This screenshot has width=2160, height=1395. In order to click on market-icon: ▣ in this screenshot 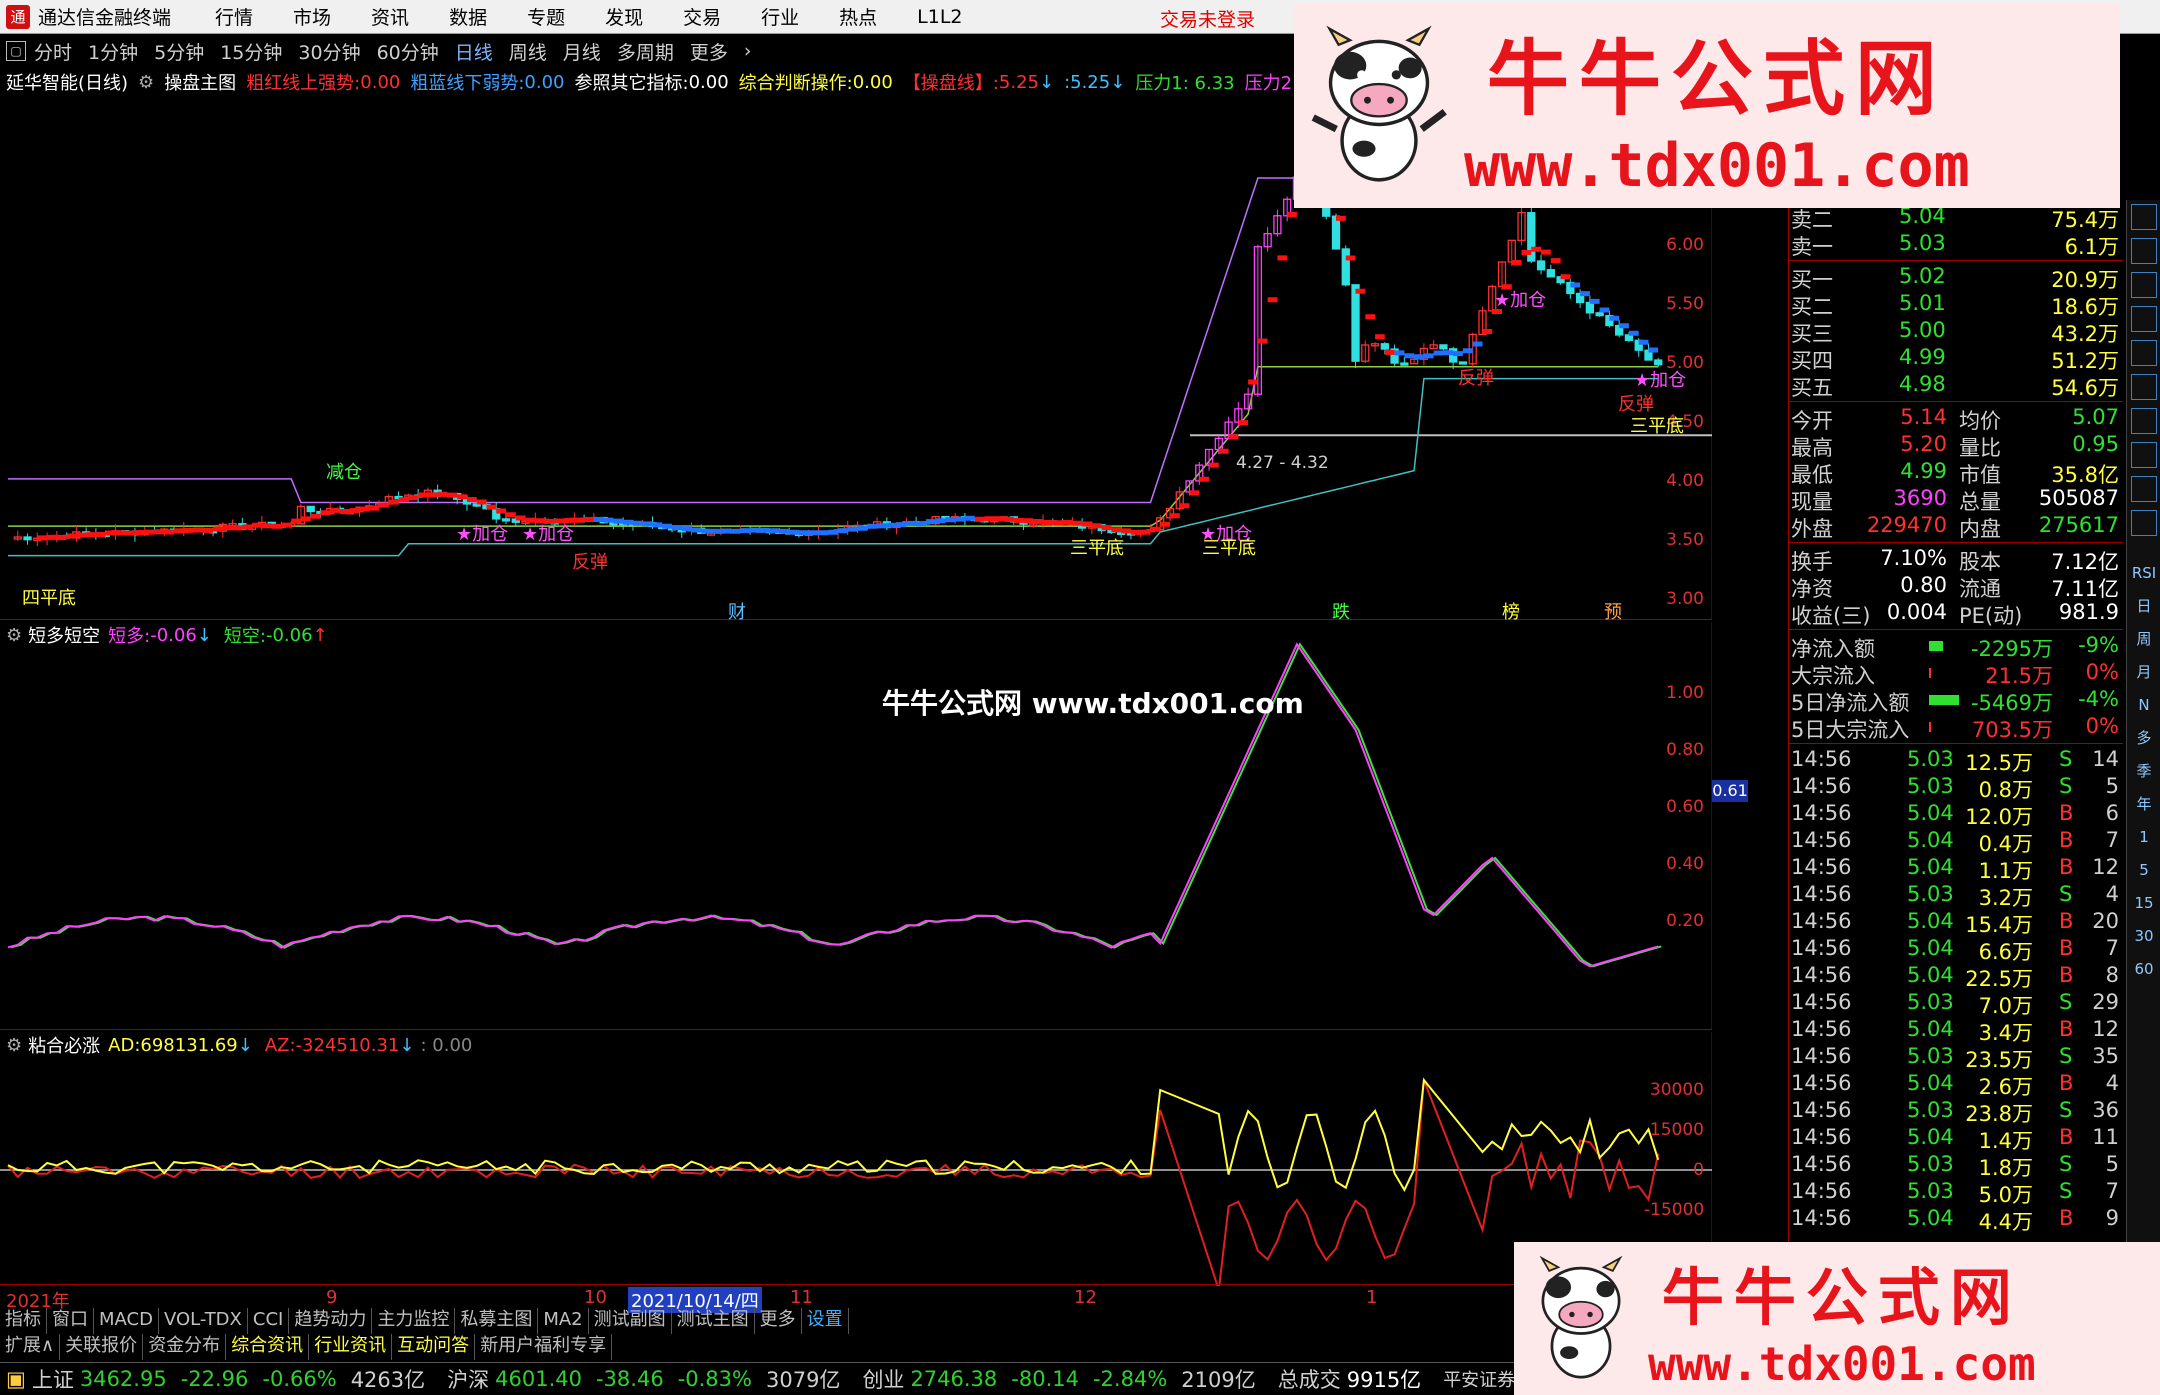, I will do `click(16, 1379)`.